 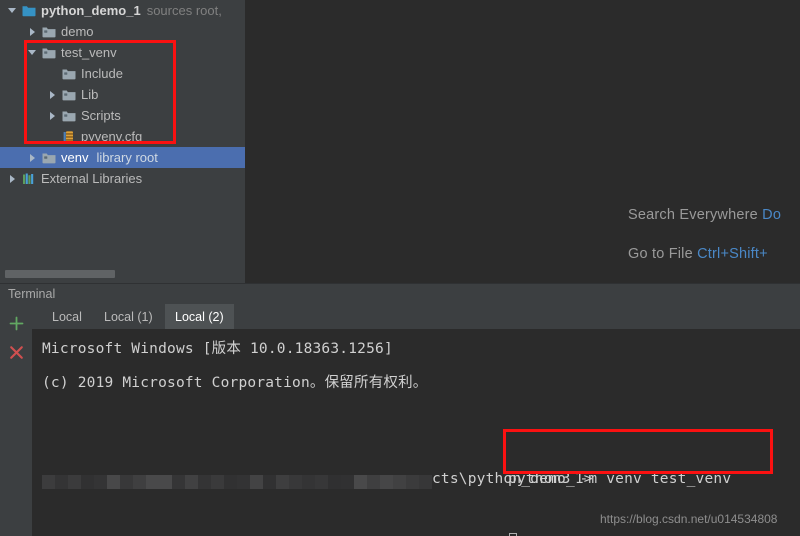 I want to click on tree-node-python-demo-1: python_demo_1 sources root,, so click(x=122, y=10).